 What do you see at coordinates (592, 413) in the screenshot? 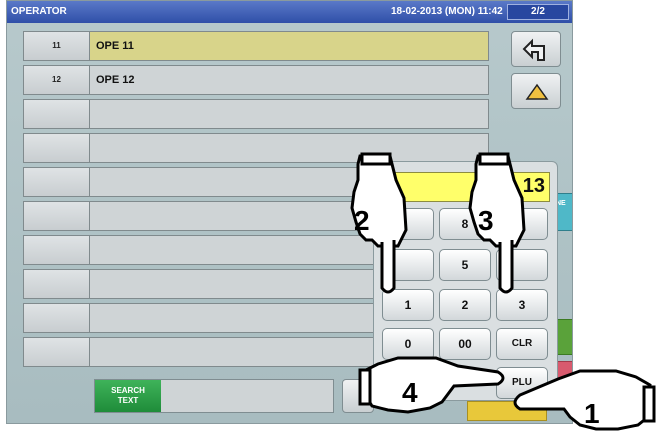
I see `hand-number-1: 1` at bounding box center [592, 413].